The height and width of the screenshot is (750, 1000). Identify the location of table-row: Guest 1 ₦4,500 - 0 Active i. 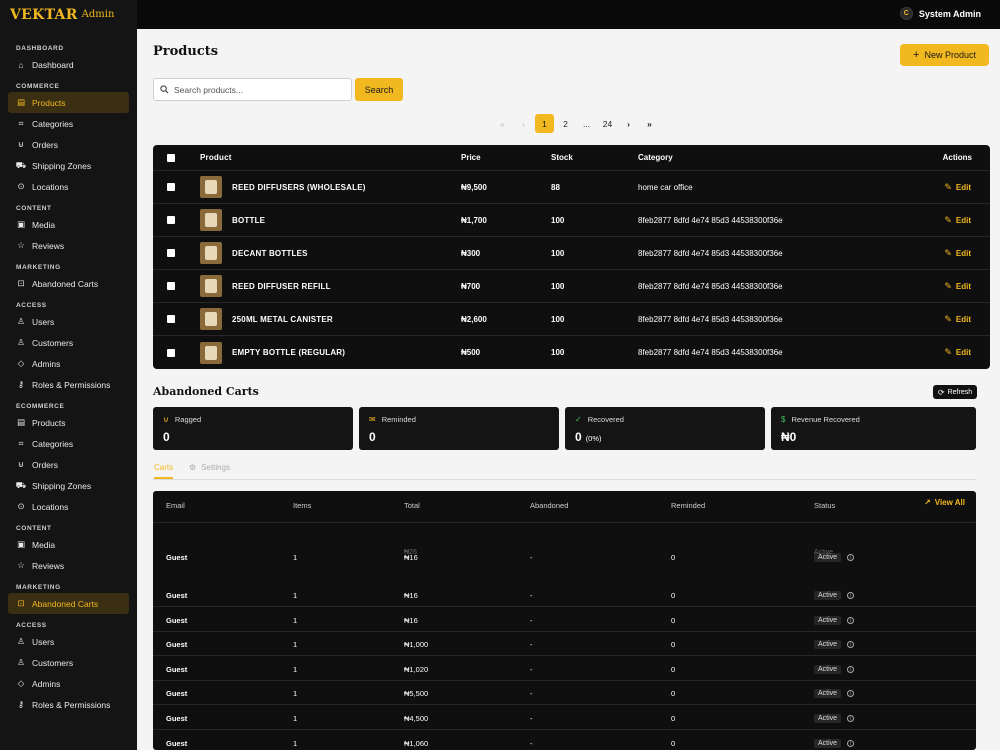
(564, 718).